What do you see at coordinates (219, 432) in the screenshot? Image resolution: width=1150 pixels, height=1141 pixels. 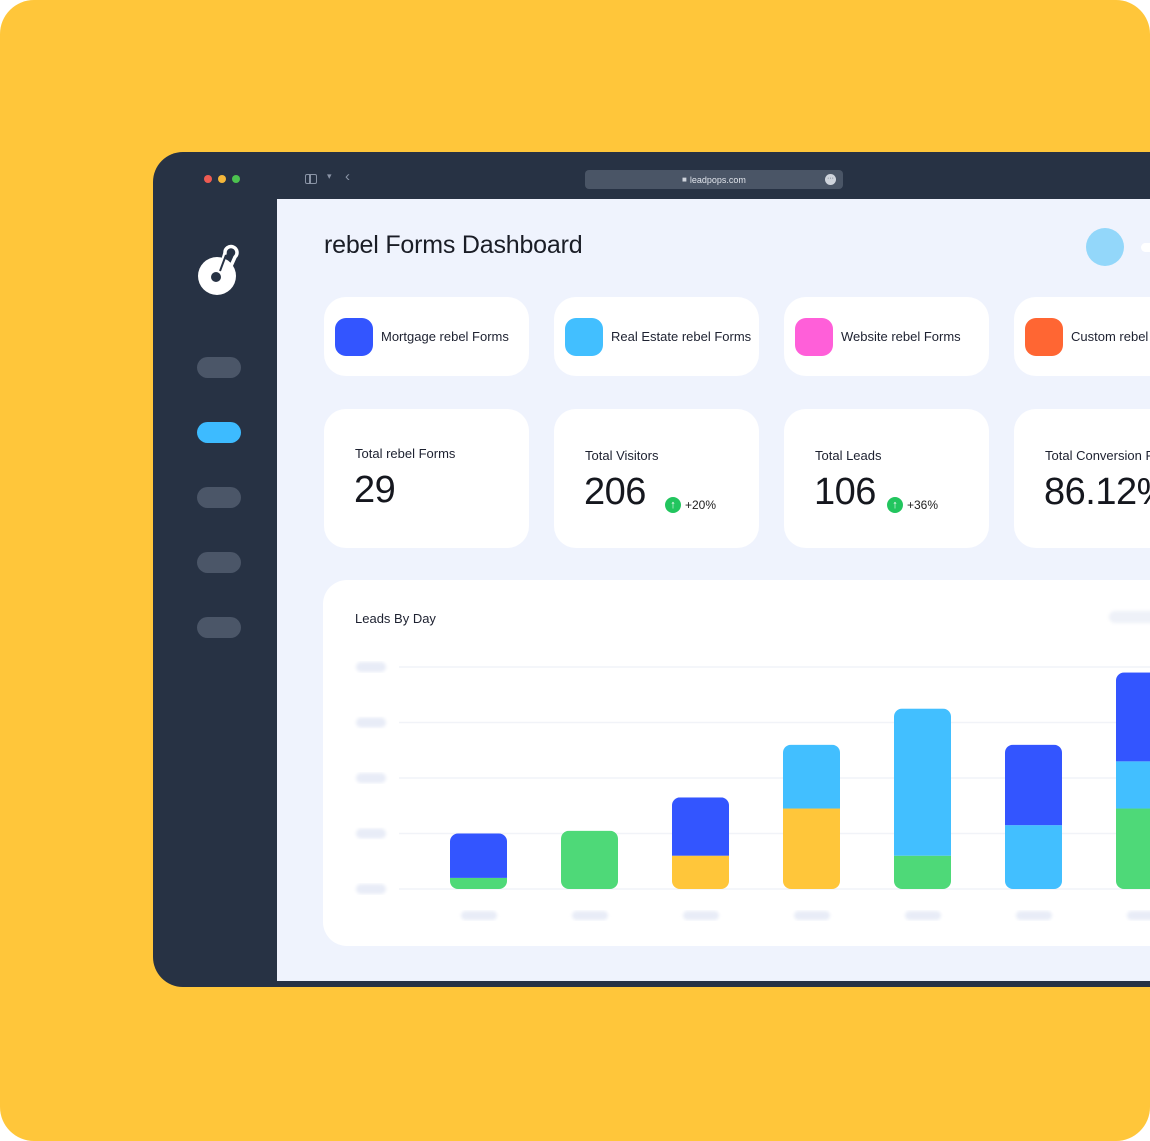 I see `sidebar-item-2-active` at bounding box center [219, 432].